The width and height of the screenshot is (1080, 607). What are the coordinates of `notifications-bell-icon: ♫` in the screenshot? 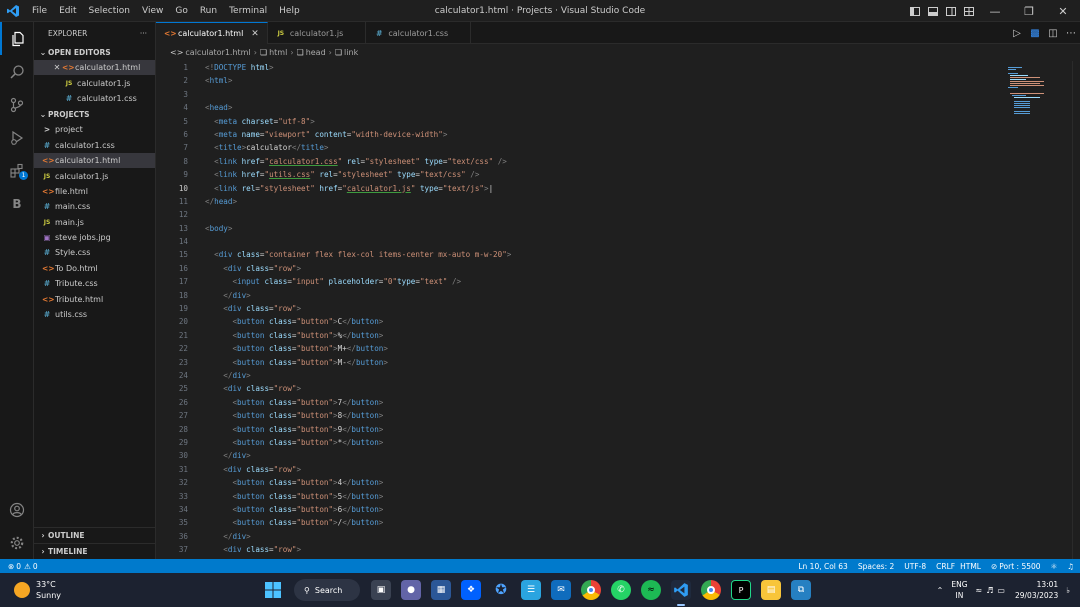 It's located at (1070, 566).